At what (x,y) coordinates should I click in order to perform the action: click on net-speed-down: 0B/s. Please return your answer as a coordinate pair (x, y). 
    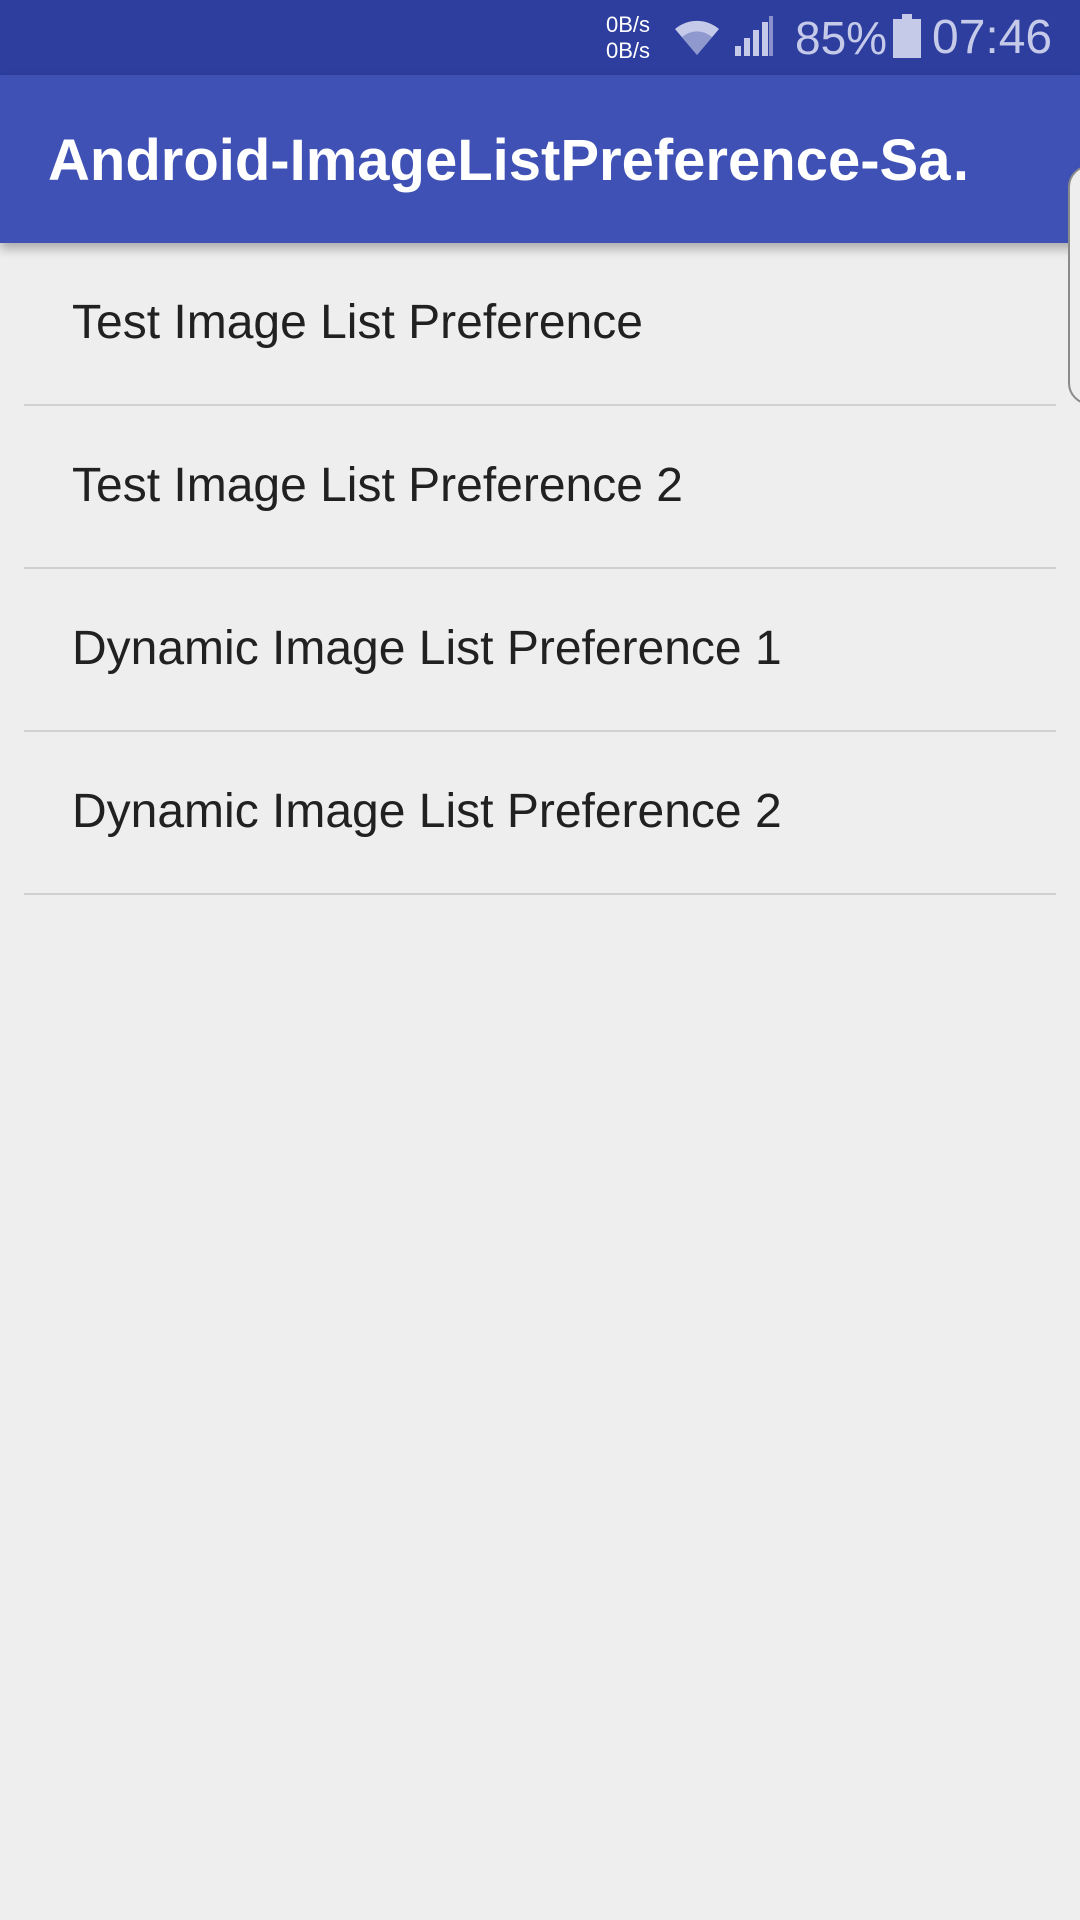
    Looking at the image, I should click on (628, 50).